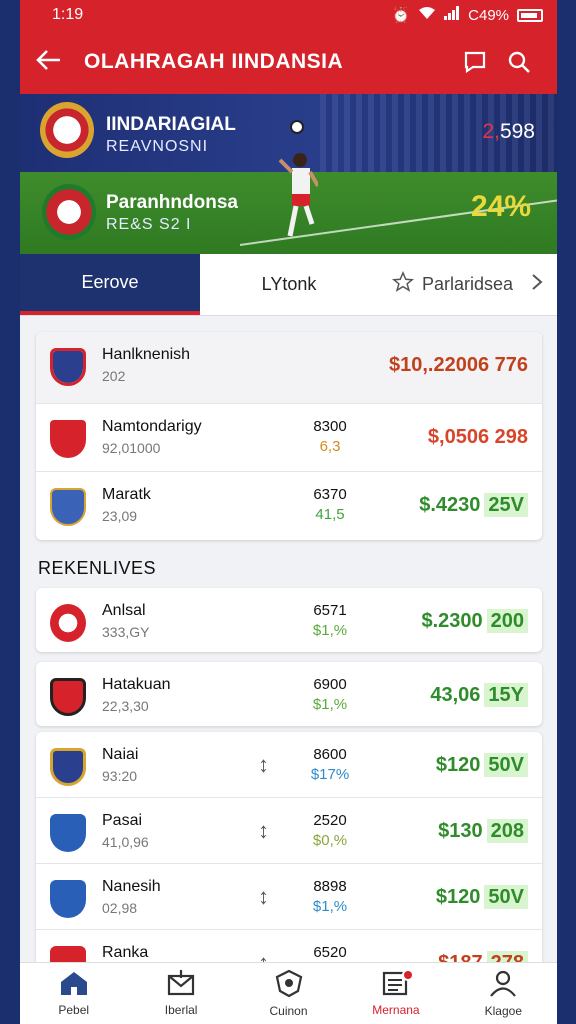  What do you see at coordinates (330, 610) in the screenshot?
I see `item-stat: 6571` at bounding box center [330, 610].